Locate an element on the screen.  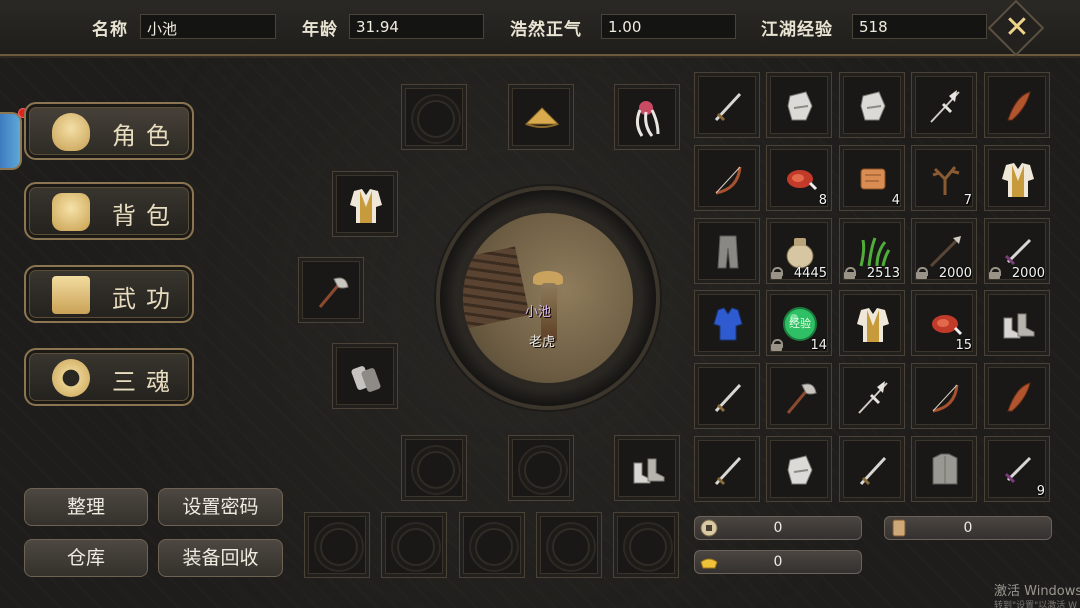
equip-slot-hair is located at coordinates (647, 117).